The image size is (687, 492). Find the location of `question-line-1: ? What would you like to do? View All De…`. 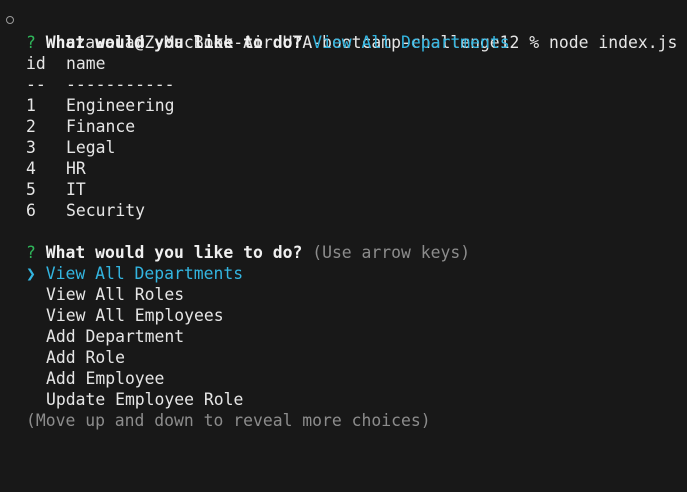

question-line-1: ? What would you like to do? View All De… is located at coordinates (343, 42).